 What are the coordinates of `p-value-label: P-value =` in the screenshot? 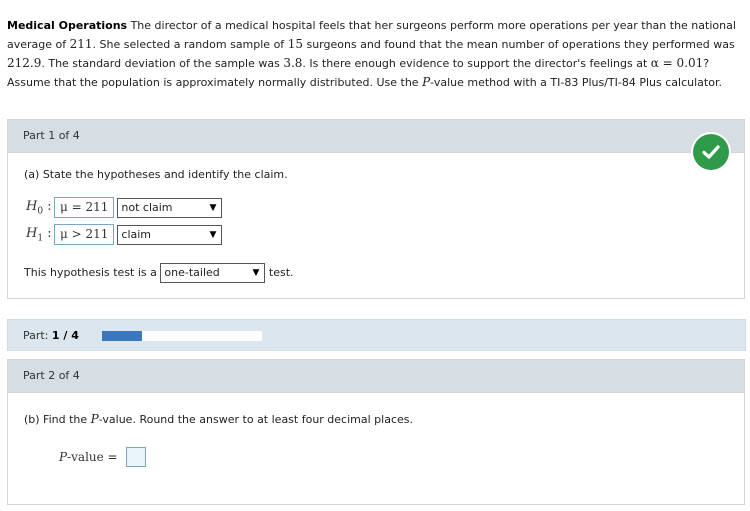 It's located at (88, 457).